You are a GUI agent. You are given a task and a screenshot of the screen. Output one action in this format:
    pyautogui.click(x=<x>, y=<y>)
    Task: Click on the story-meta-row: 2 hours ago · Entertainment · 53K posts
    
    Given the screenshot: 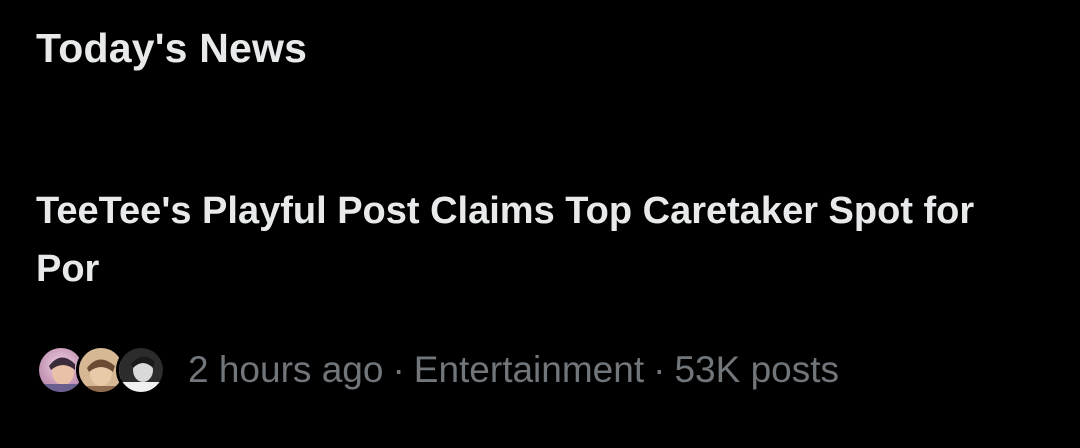 What is the action you would take?
    pyautogui.click(x=437, y=370)
    